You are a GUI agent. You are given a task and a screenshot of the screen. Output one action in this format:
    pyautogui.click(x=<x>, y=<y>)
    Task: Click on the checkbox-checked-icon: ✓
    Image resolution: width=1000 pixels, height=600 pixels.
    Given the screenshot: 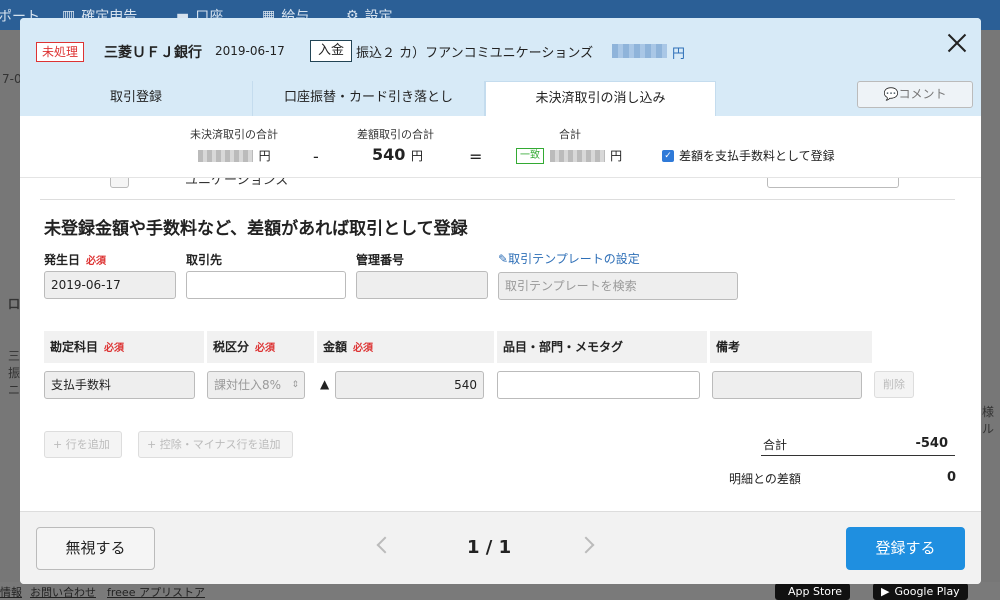 What is the action you would take?
    pyautogui.click(x=668, y=155)
    